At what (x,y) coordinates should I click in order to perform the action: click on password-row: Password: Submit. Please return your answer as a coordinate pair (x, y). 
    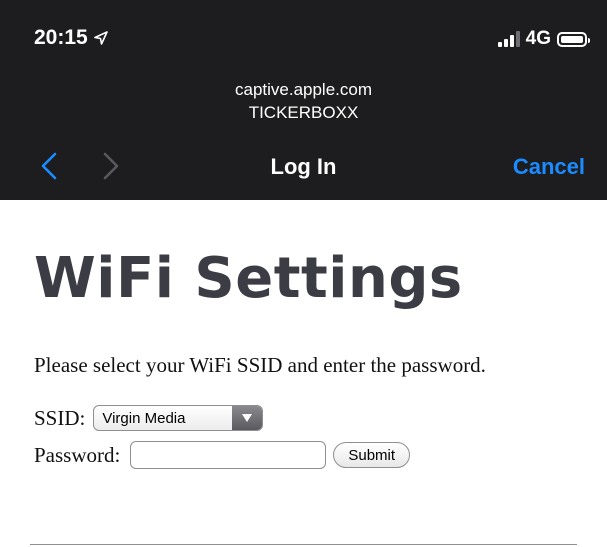
    Looking at the image, I should click on (222, 455).